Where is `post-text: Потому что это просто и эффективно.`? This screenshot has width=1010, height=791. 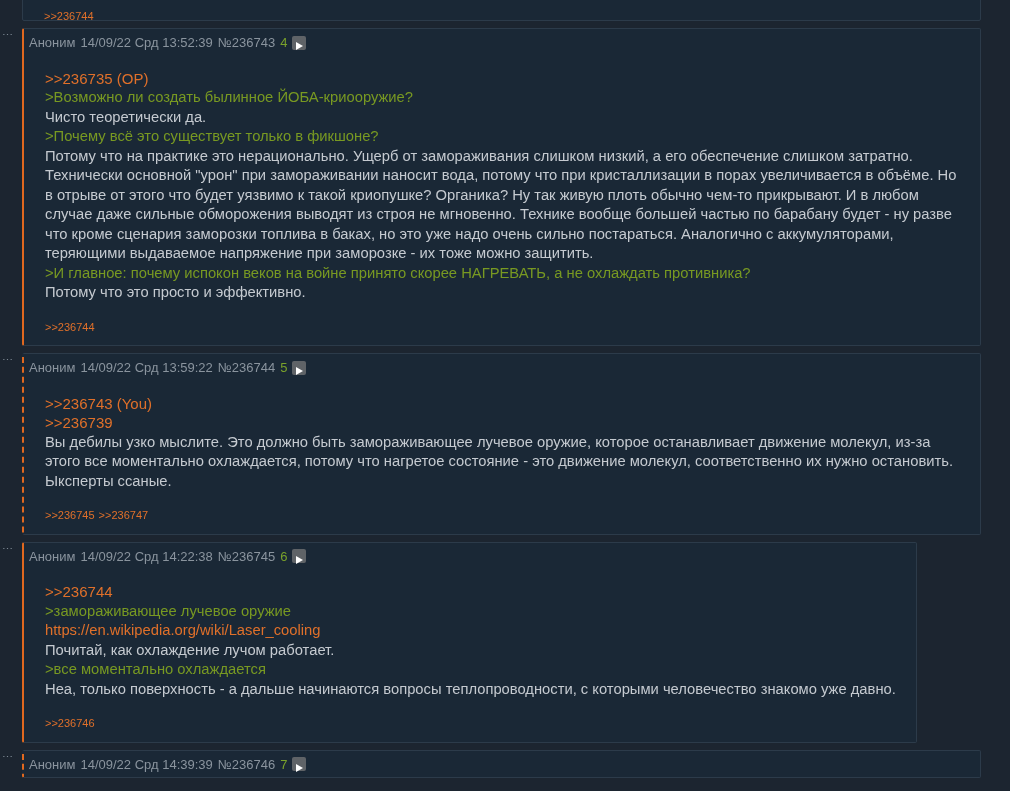 post-text: Потому что это просто и эффективно. is located at coordinates (176, 292).